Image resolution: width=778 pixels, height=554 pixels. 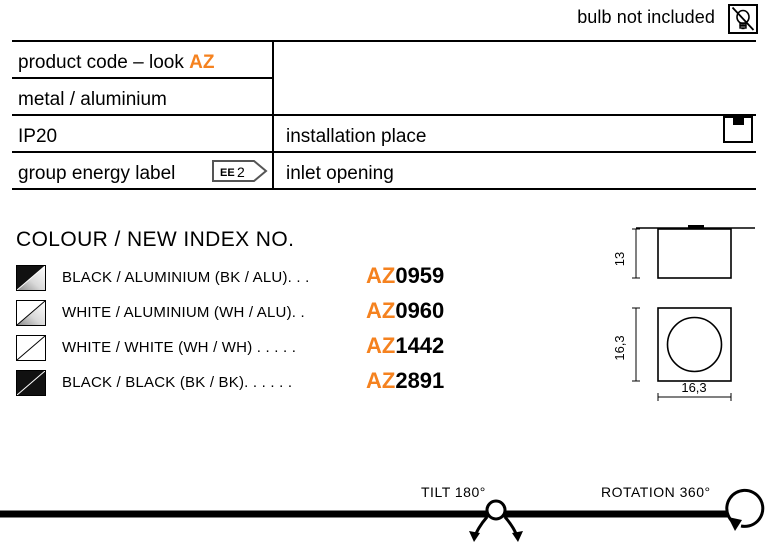 I want to click on tilt-label: TILT 180°, so click(x=453, y=492).